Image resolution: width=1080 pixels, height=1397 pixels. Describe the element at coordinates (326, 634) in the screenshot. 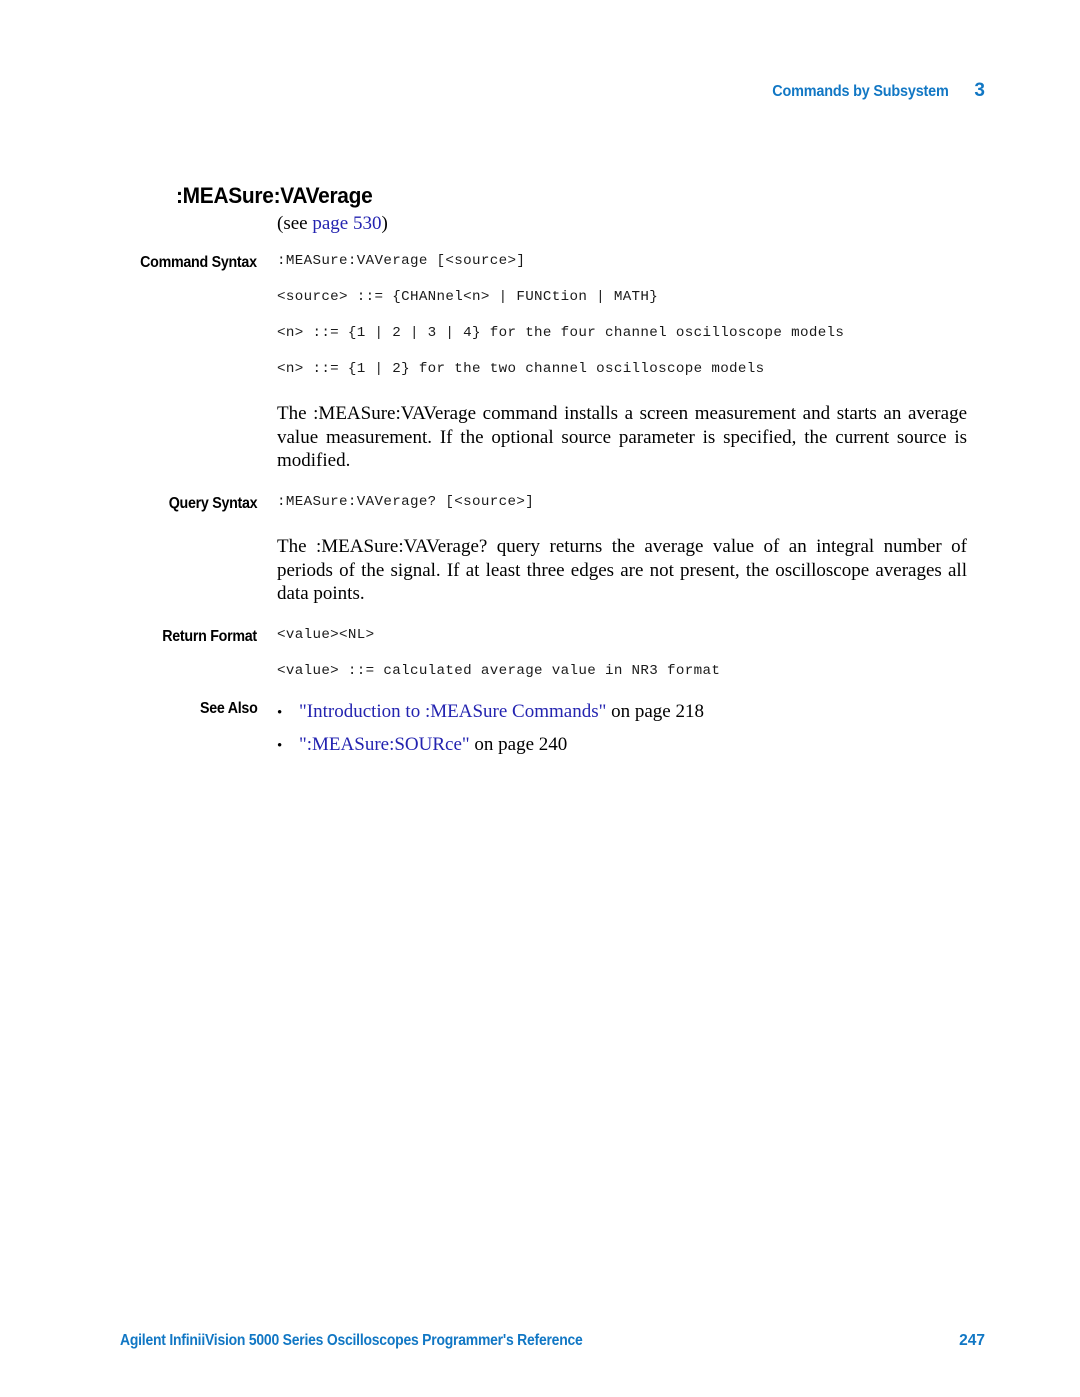

I see `return-format-line-1: <value><NL>` at that location.